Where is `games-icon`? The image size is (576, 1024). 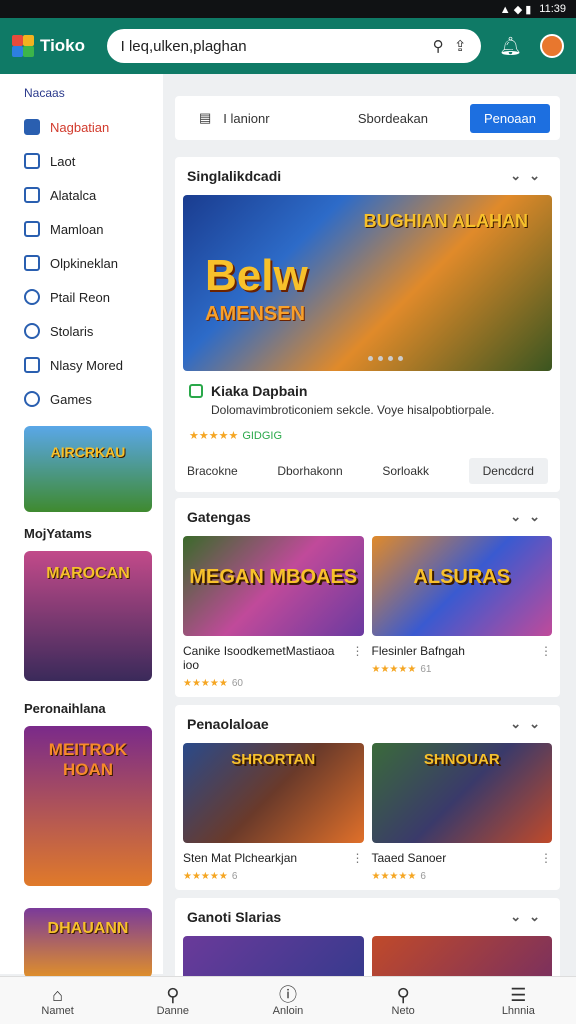
games-icon is located at coordinates (32, 399).